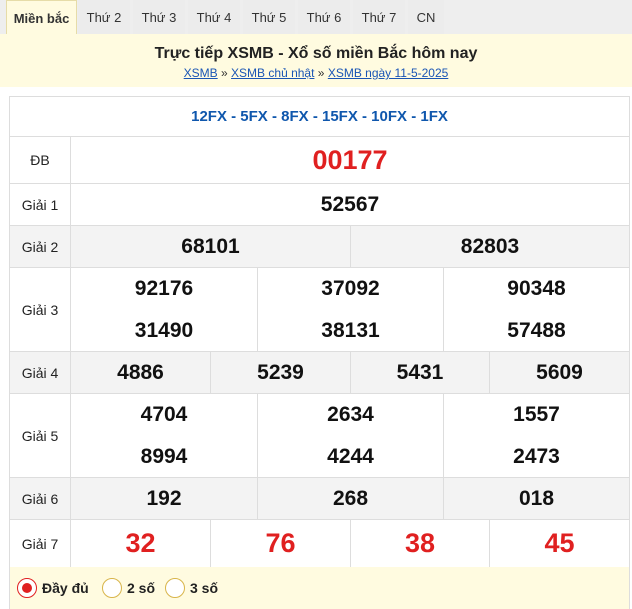  I want to click on prize-label: Giải 6, so click(40, 498).